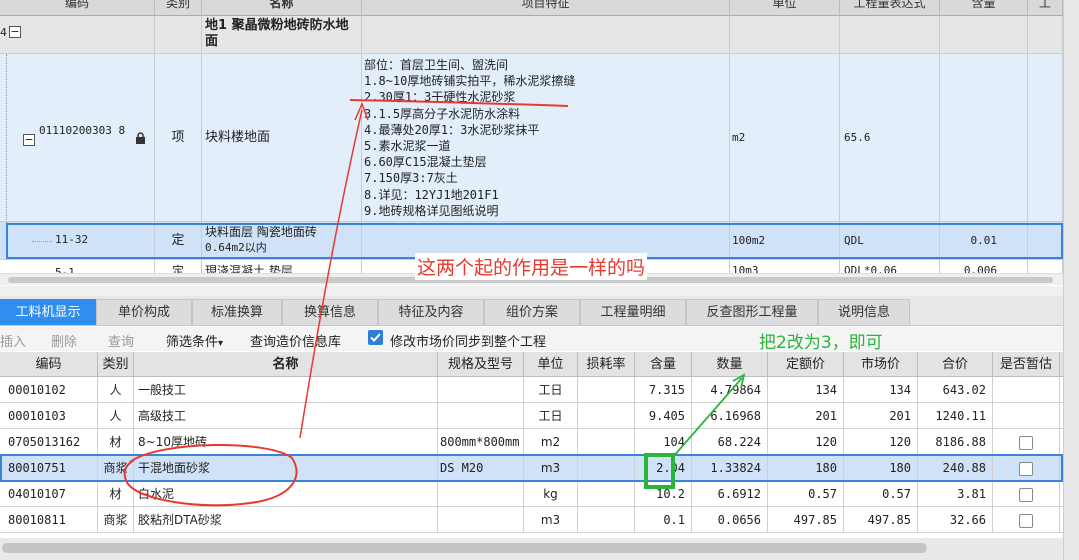  Describe the element at coordinates (730, 416) in the screenshot. I see `material-qty: 6.16968` at that location.